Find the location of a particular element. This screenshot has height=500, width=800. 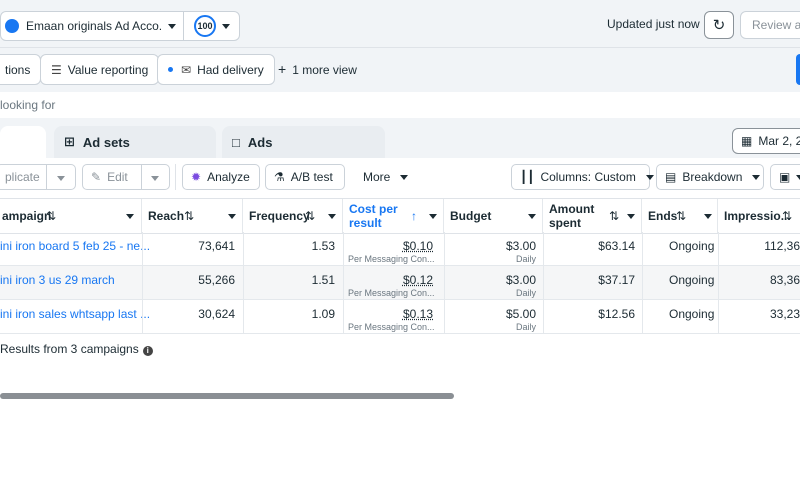

calendar-icon: ▦ is located at coordinates (747, 141).